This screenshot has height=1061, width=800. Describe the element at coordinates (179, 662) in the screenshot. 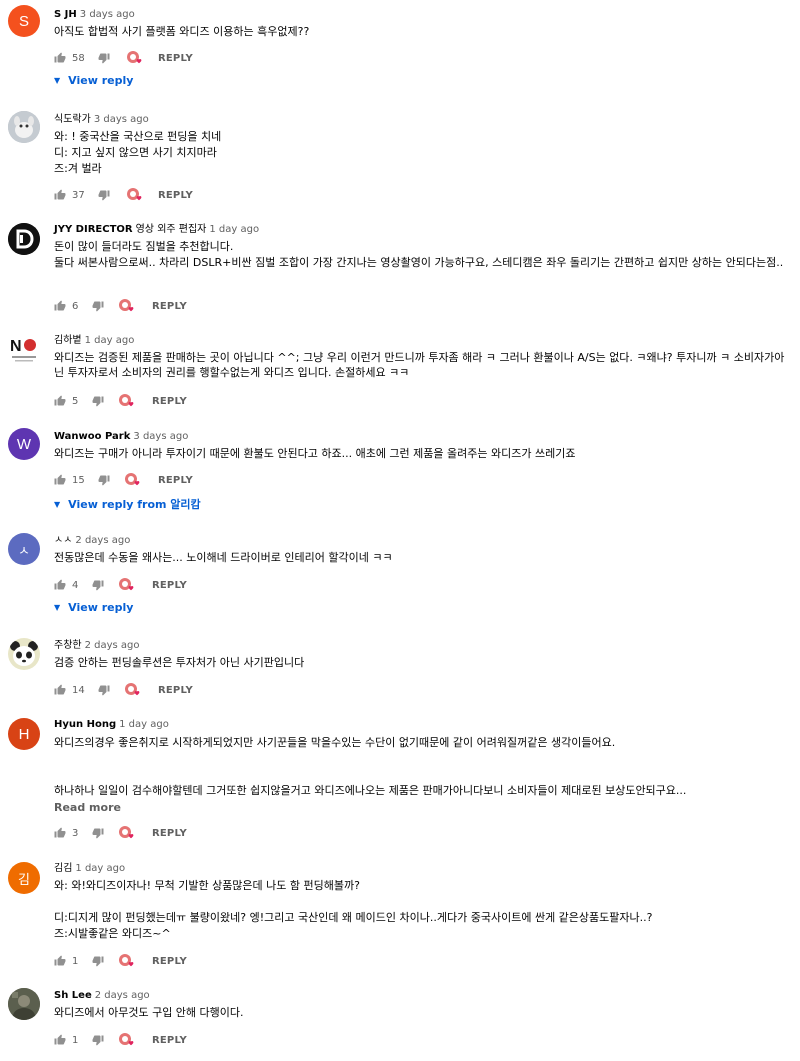

I see `comment-text: 검증 안하는 펀딩솔루션은 투자처가 아닌 사기판입니다` at that location.